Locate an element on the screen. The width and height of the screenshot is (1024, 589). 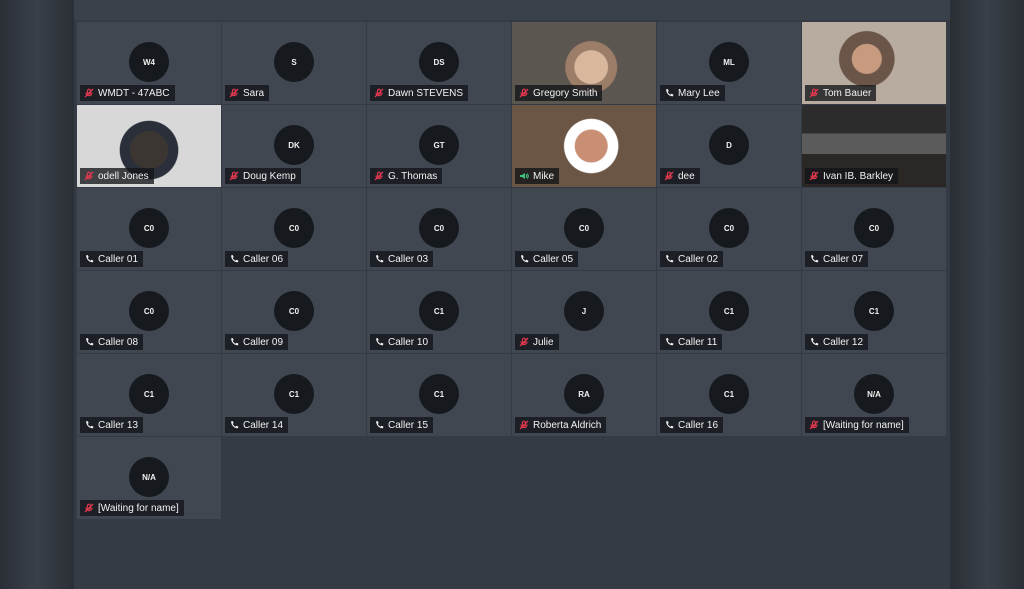
participant-tile: Tom Bauer is located at coordinates (874, 63).